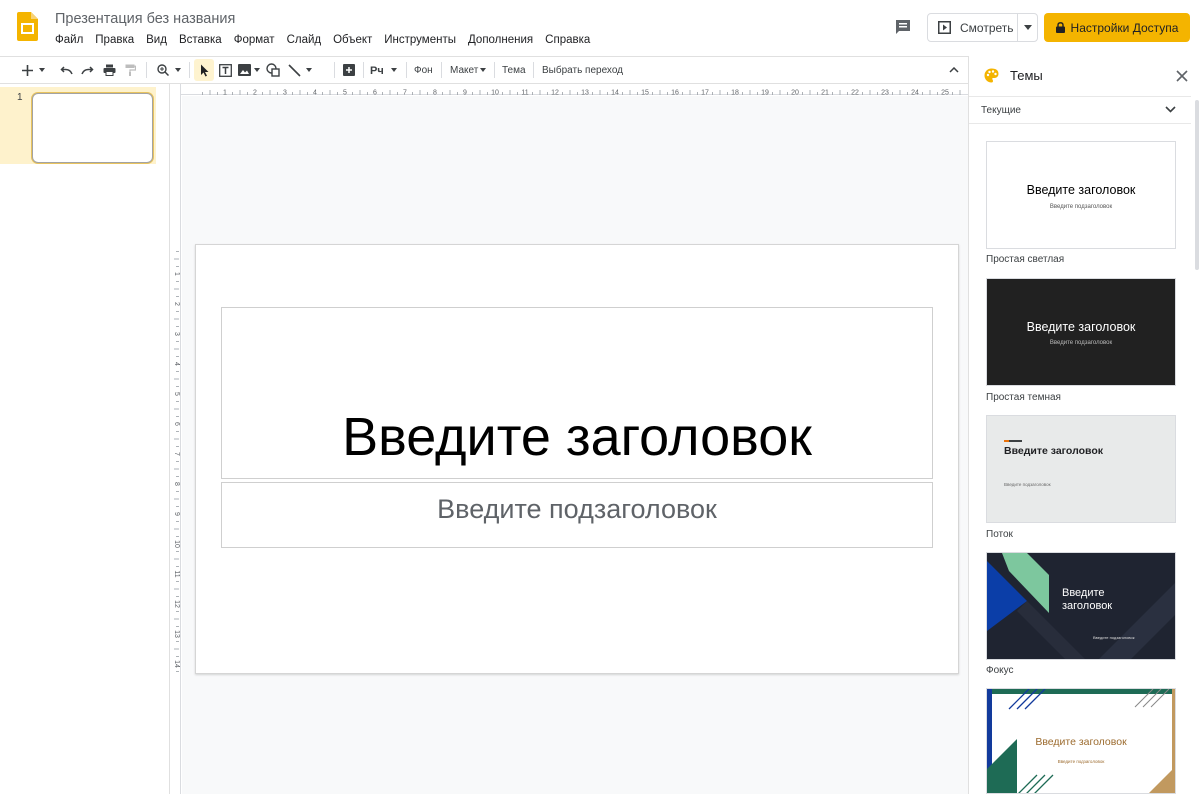 Image resolution: width=1200 pixels, height=794 pixels. Describe the element at coordinates (176, 634) in the screenshot. I see `ruler-label: 13` at that location.